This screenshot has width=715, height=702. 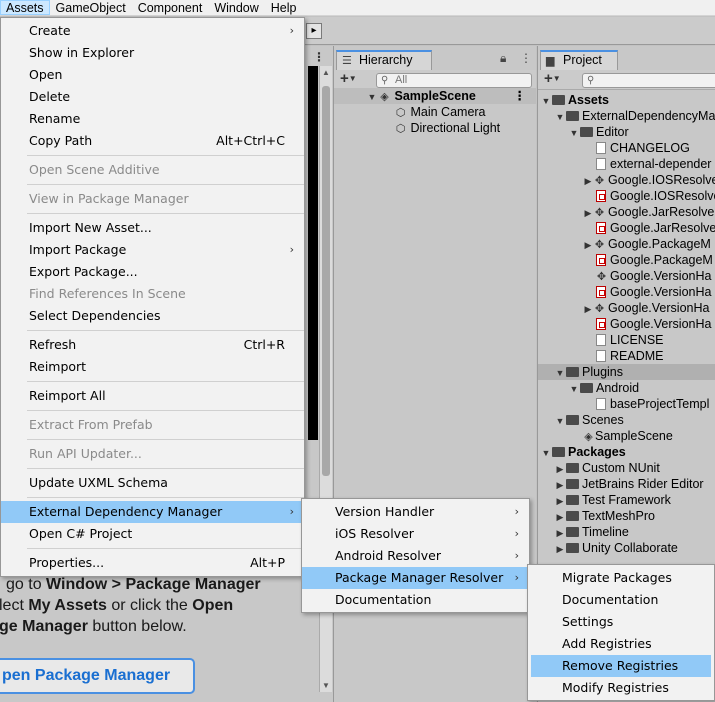 What do you see at coordinates (608, 548) in the screenshot?
I see `project-package: ▶ Unity Collaborate` at bounding box center [608, 548].